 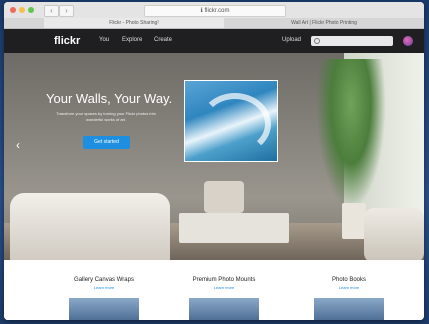 I want to click on minimize-window-button, so click(x=22, y=10).